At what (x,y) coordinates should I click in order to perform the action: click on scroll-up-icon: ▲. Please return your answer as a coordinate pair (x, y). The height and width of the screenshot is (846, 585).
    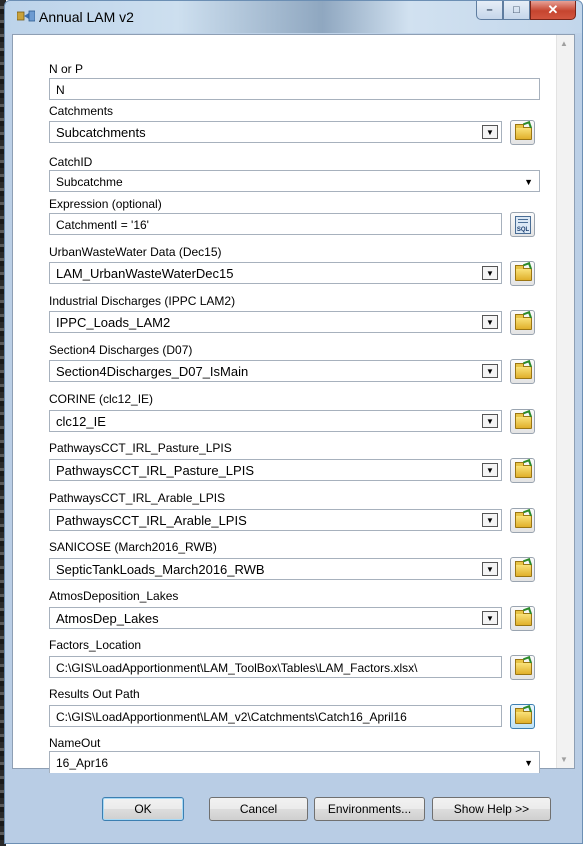
    Looking at the image, I should click on (564, 43).